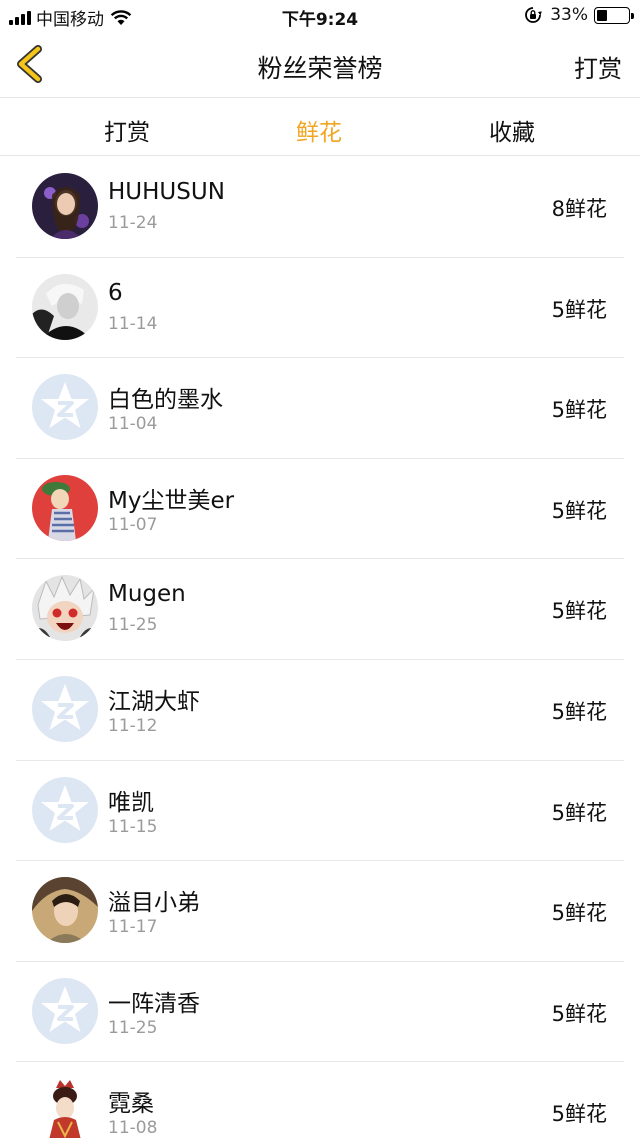 The image size is (640, 1138). I want to click on tab-favorites: 收藏, so click(512, 130).